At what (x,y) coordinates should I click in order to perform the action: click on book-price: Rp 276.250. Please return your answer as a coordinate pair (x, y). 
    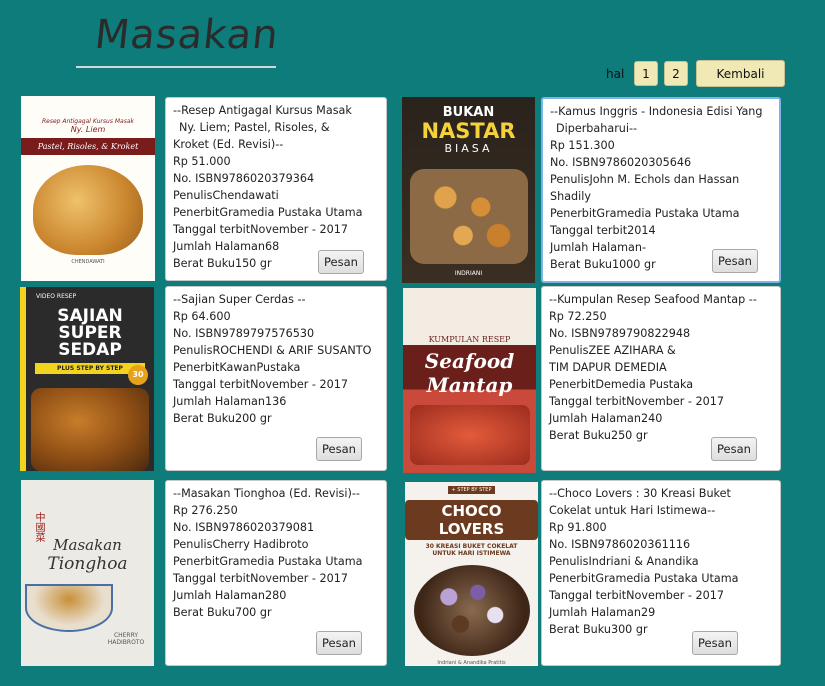
    Looking at the image, I should click on (205, 510).